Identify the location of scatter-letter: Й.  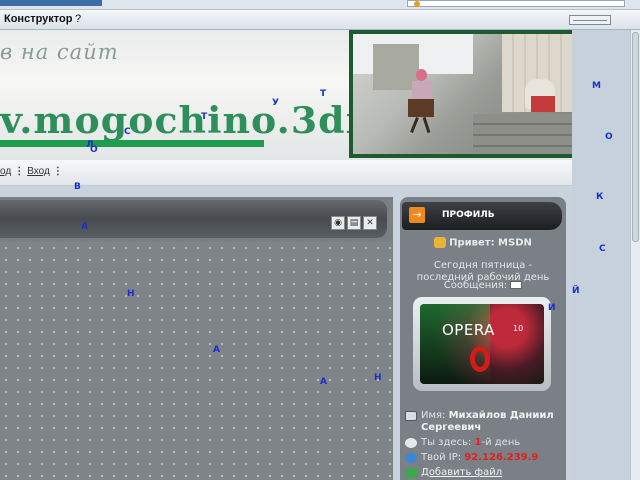
(576, 291).